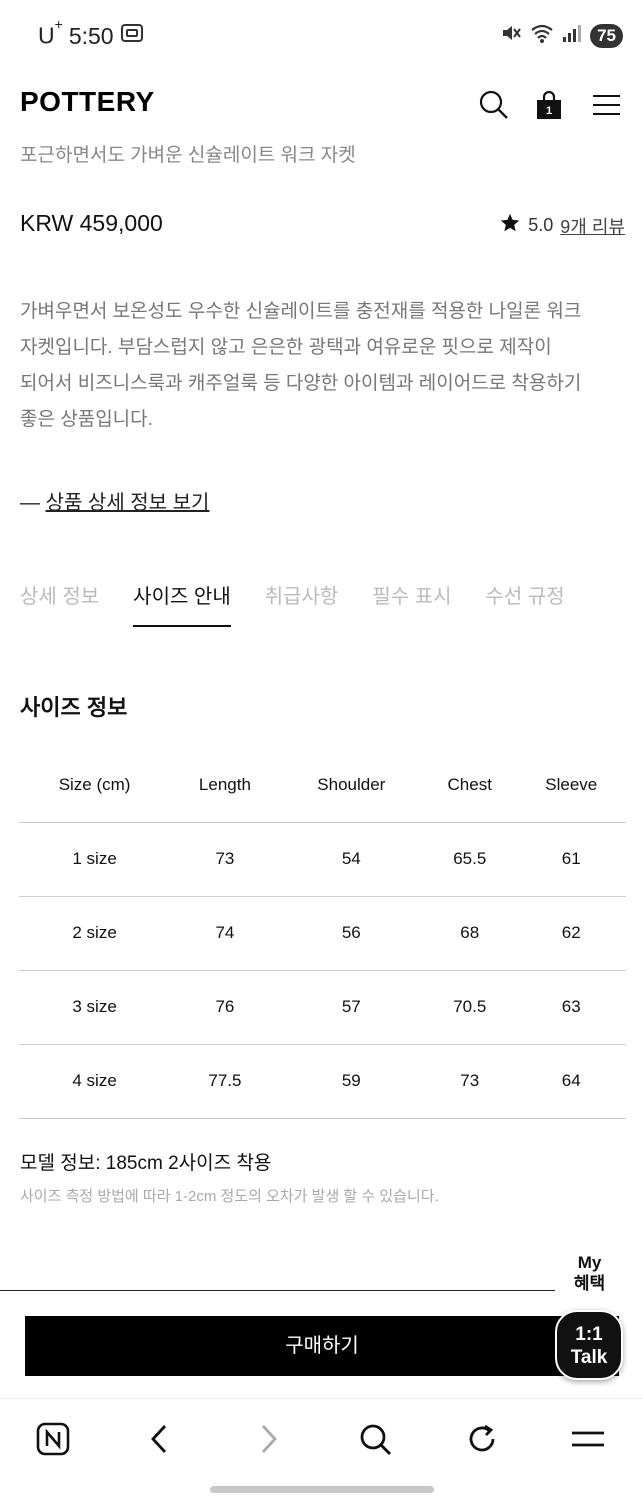  I want to click on buy-button: 구매하기, so click(322, 1346).